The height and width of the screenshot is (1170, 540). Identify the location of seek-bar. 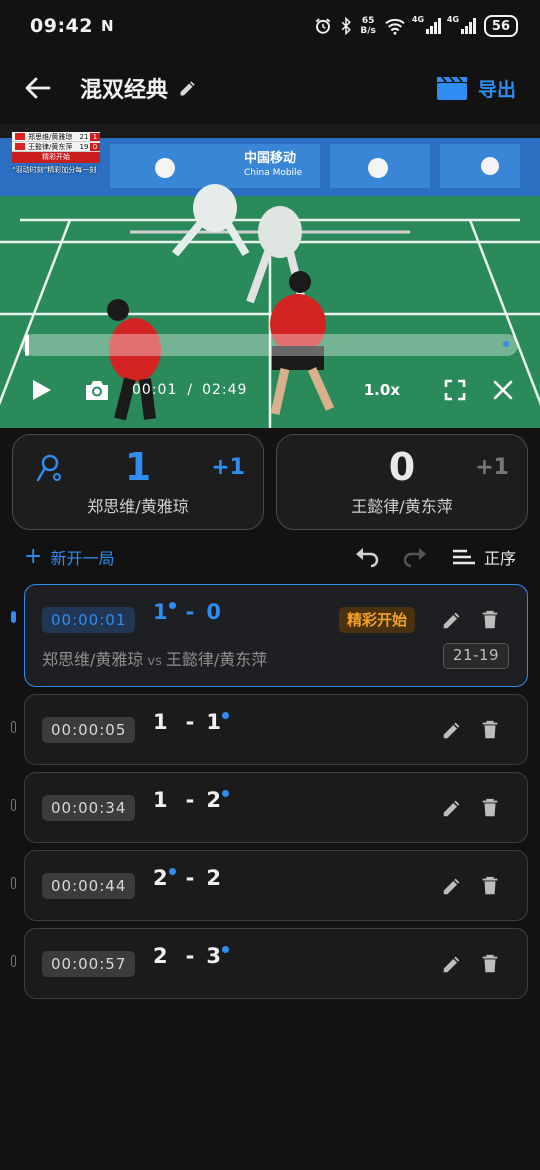
(270, 345).